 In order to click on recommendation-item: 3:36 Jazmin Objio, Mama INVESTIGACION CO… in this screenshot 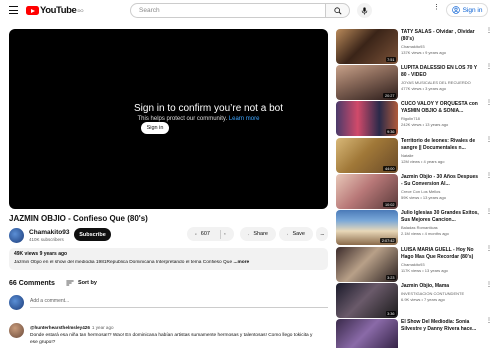, I will do `click(416, 301)`.